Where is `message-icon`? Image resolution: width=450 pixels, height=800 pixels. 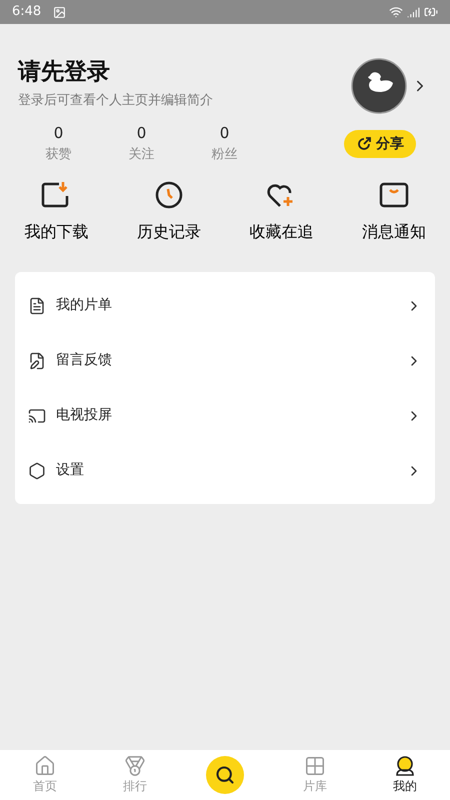 message-icon is located at coordinates (393, 195).